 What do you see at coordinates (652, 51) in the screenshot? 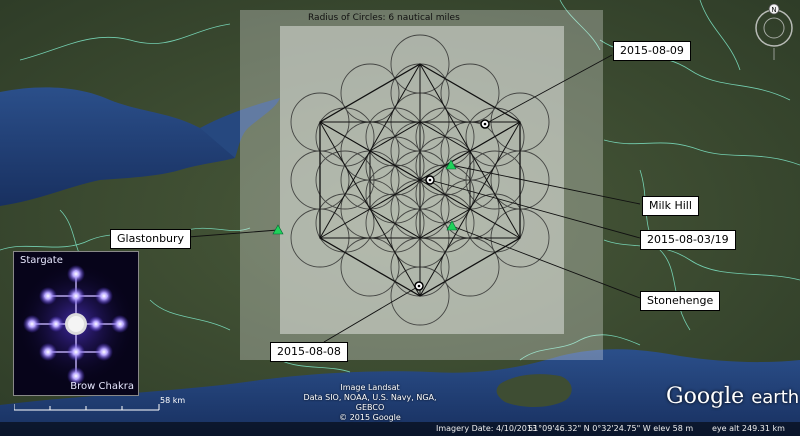
I see `date-label-2015-08-09: 2015-08-09` at bounding box center [652, 51].